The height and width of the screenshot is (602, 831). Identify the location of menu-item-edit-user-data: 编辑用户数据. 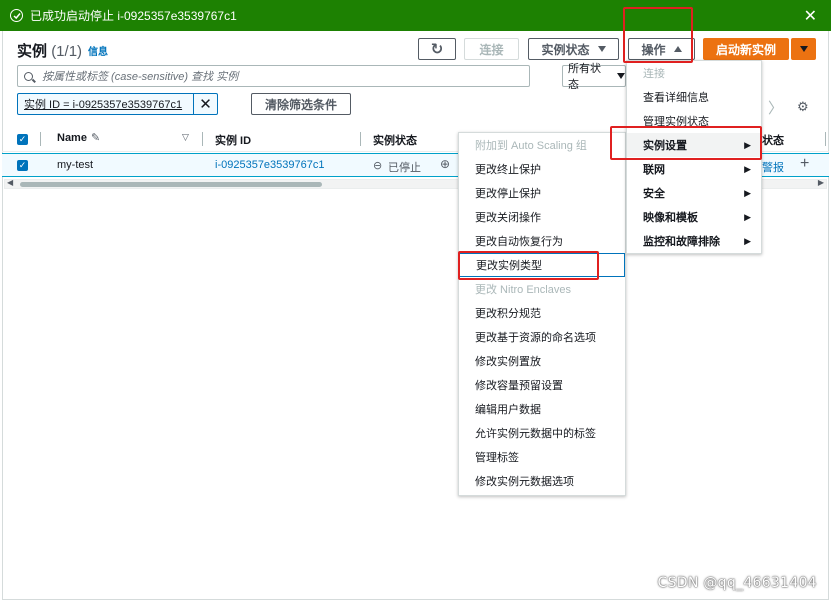
(542, 409).